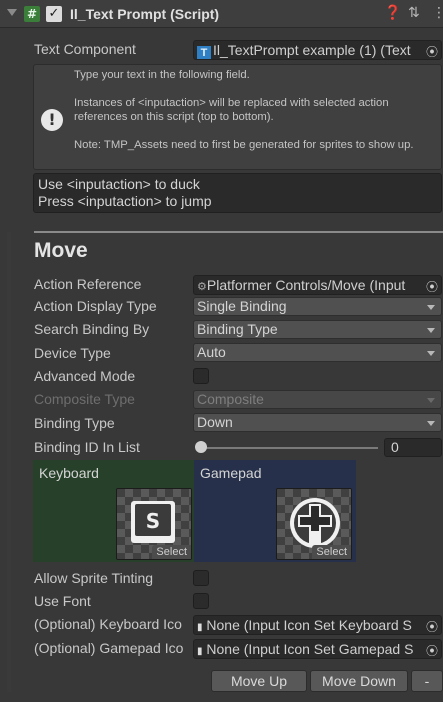  What do you see at coordinates (72, 353) in the screenshot?
I see `device-type-label: Device Type` at bounding box center [72, 353].